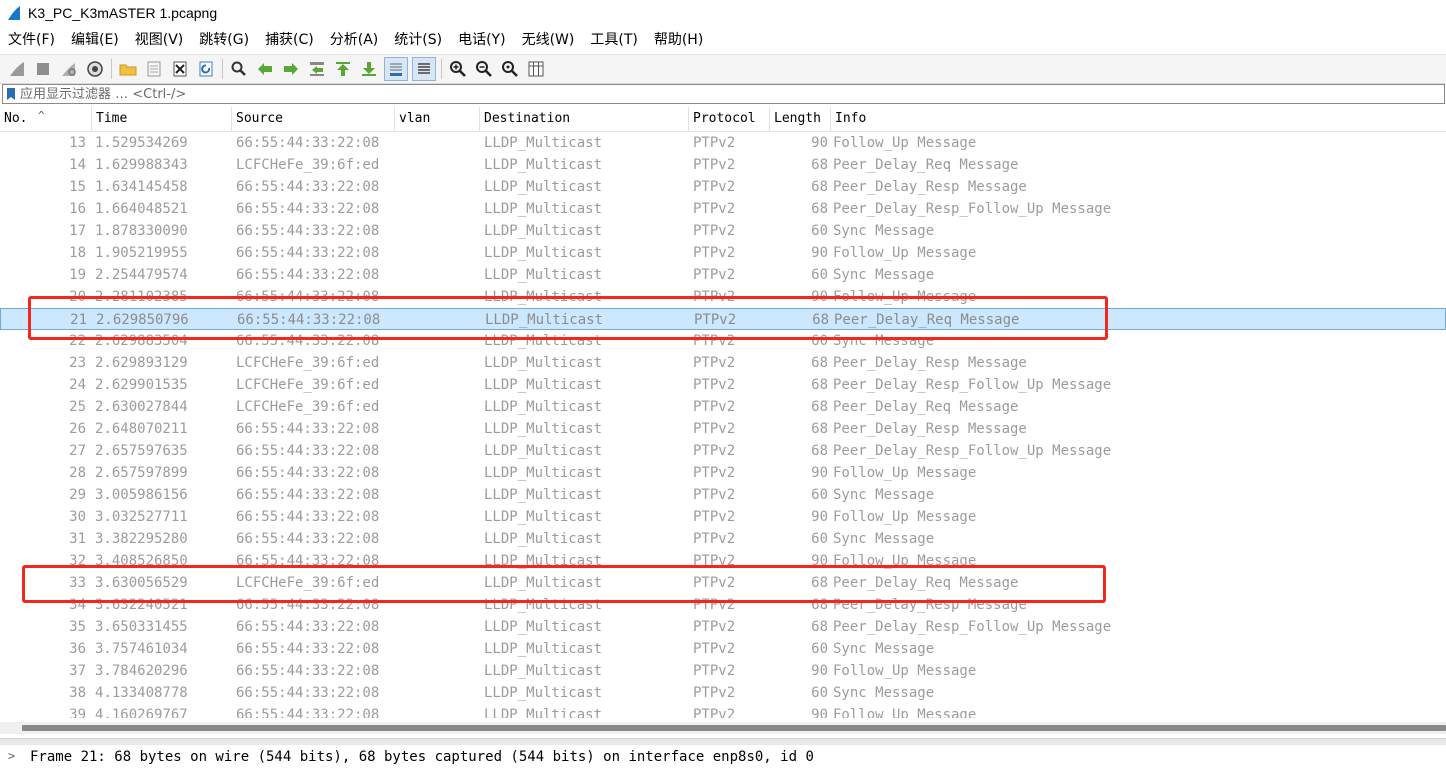 Image resolution: width=1446 pixels, height=769 pixels. What do you see at coordinates (141, 275) in the screenshot?
I see `cell-time: 2.254479574` at bounding box center [141, 275].